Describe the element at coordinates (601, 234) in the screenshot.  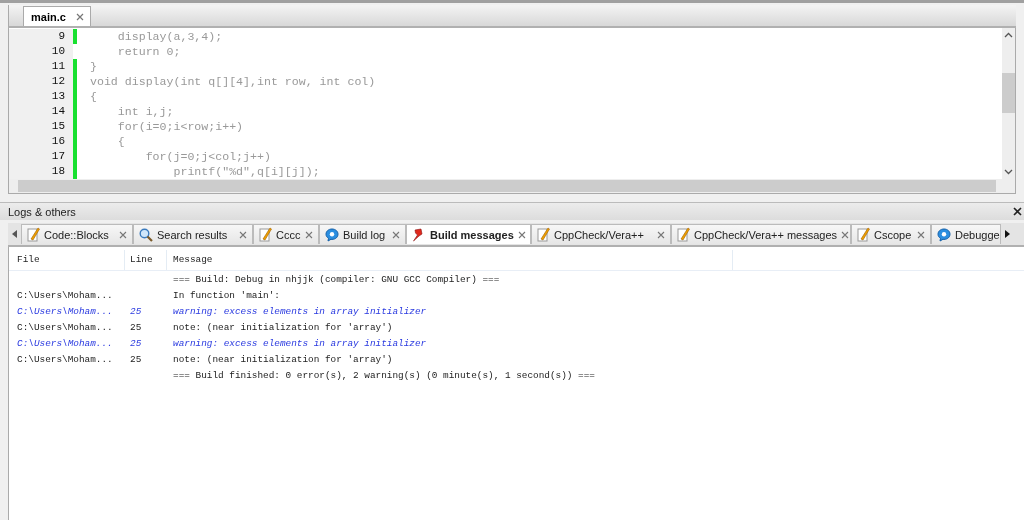
I see `log-tab: CppCheck/Vera++` at that location.